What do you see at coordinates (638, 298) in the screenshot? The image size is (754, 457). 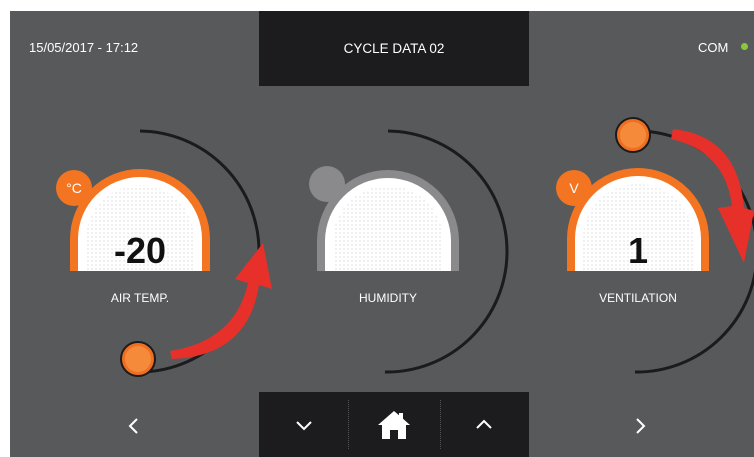 I see `ventilation-label: VENTILATION` at bounding box center [638, 298].